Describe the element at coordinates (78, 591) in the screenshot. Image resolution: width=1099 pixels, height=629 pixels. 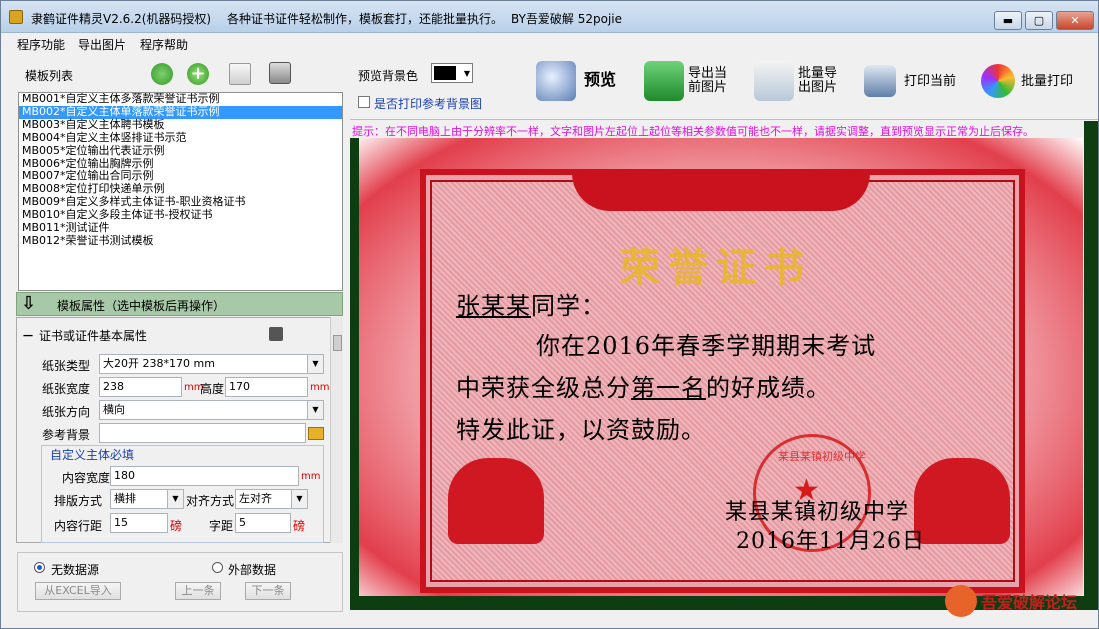
I see `import-excel-button: 从EXCEL导入` at that location.